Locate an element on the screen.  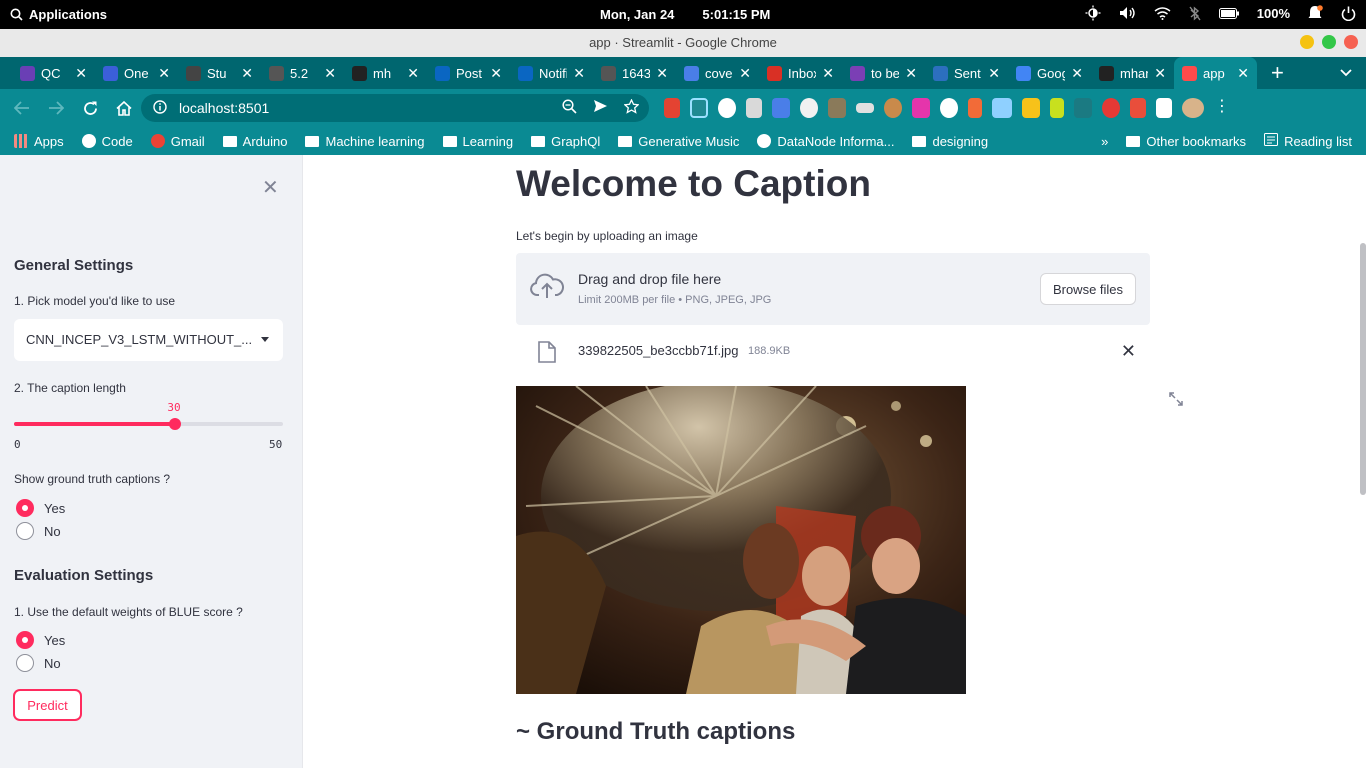
bookmarks-overflow-icon: » is located at coordinates (1104, 141).